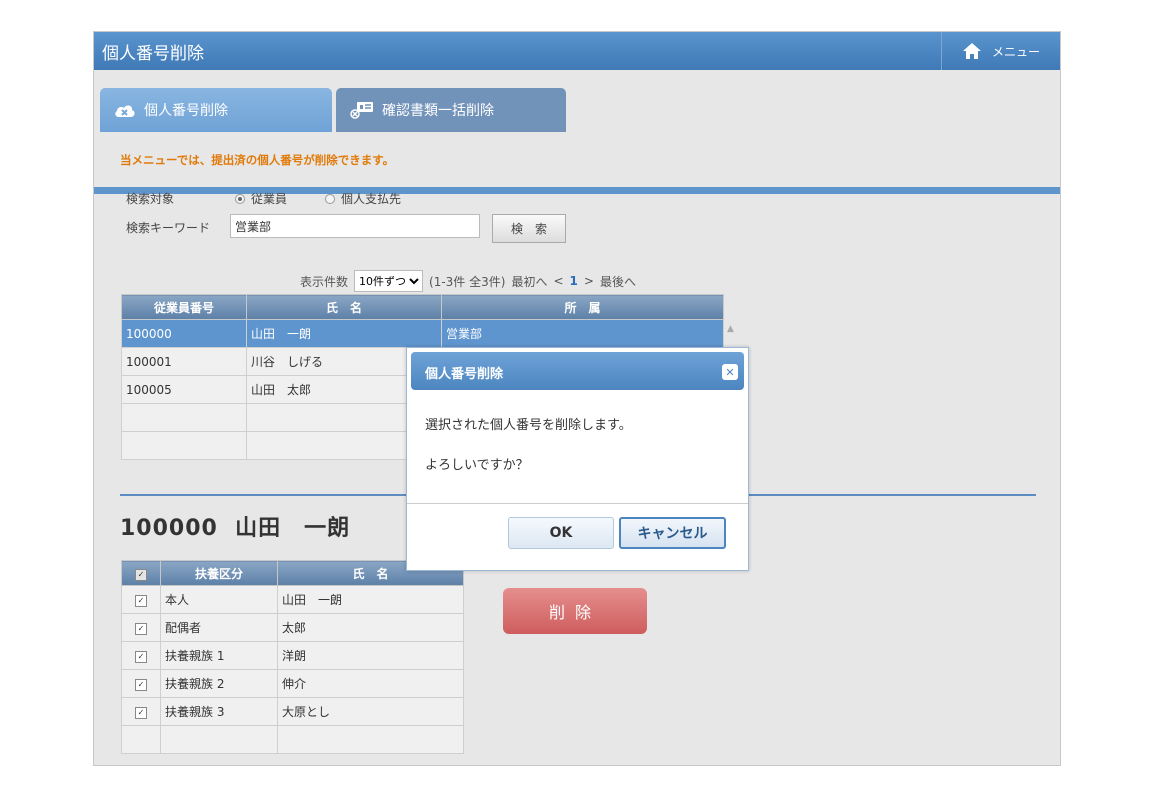 The image size is (1156, 796). Describe the element at coordinates (184, 389) in the screenshot. I see `cell-emp-no: 100005` at that location.